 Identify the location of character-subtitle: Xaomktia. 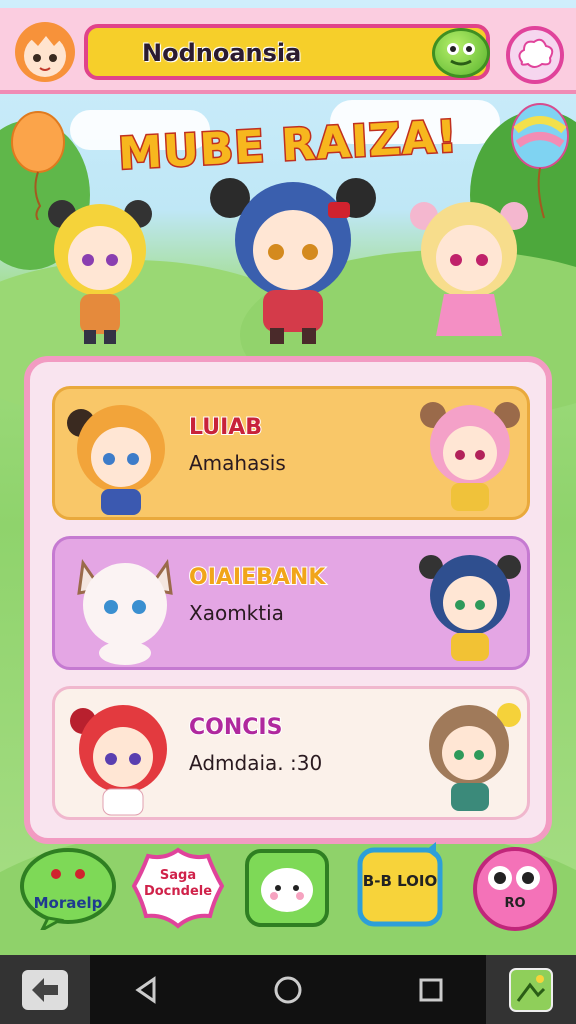
(236, 613).